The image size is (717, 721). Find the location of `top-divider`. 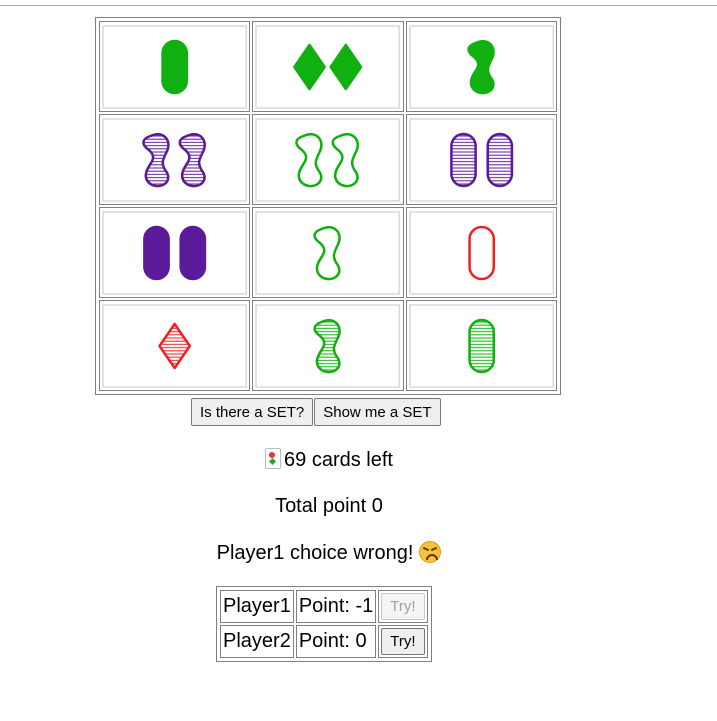

top-divider is located at coordinates (358, 5).